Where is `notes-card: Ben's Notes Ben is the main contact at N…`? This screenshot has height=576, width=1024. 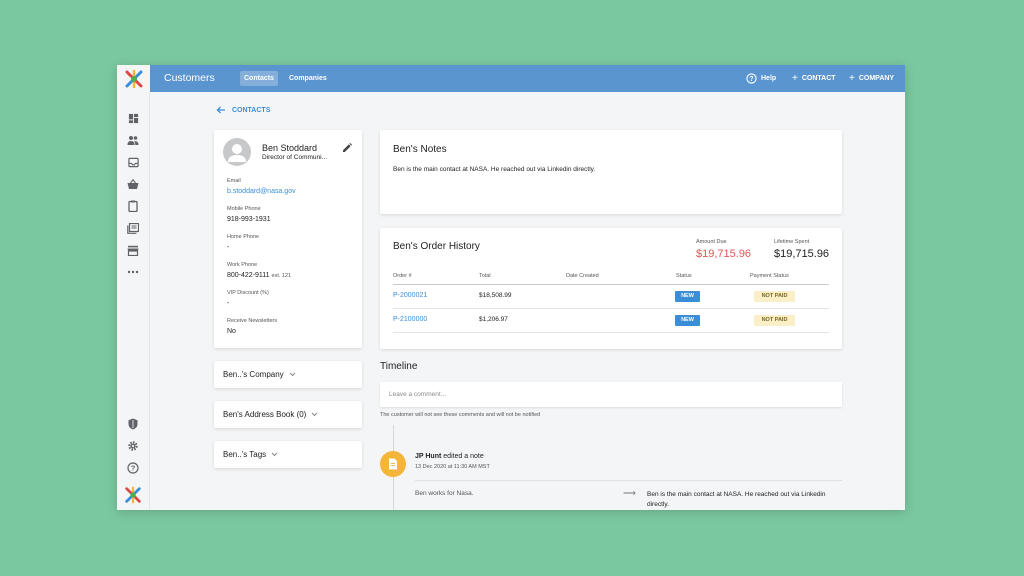 notes-card: Ben's Notes Ben is the main contact at N… is located at coordinates (611, 172).